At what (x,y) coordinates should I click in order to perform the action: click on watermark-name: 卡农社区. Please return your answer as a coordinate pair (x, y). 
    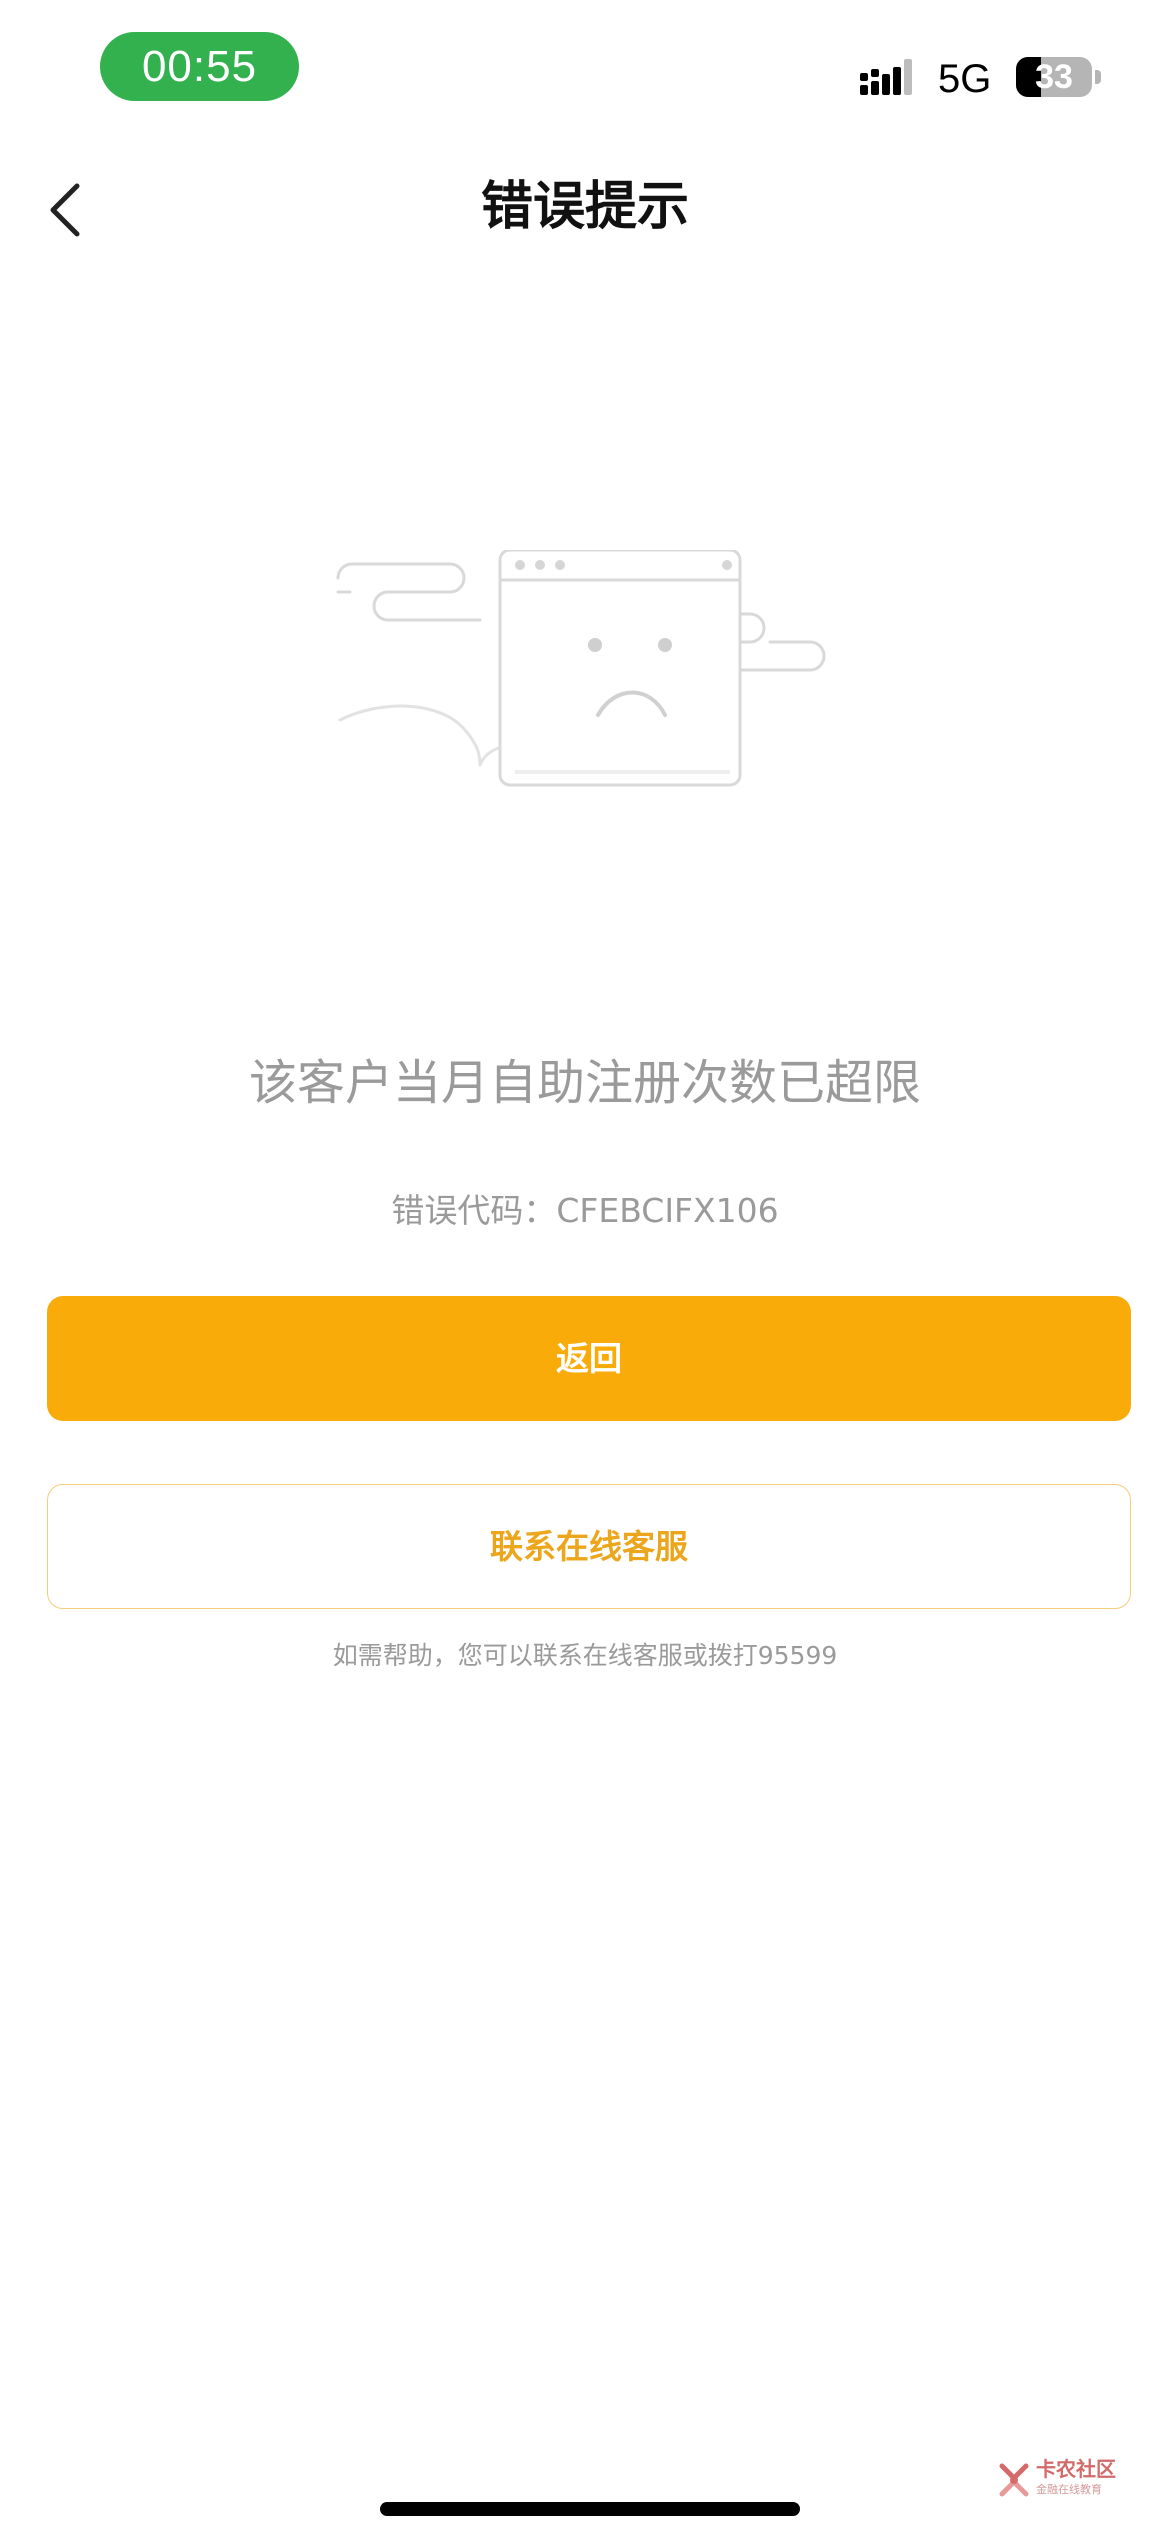
    Looking at the image, I should click on (1076, 2469).